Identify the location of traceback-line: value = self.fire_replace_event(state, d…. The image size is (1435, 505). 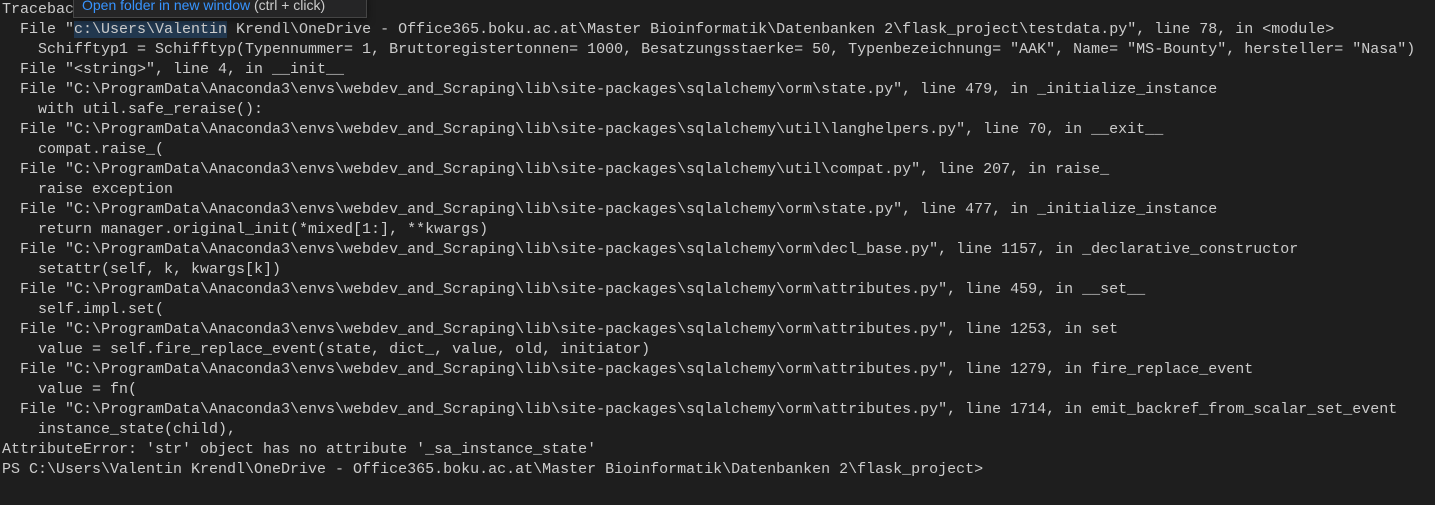
(326, 349).